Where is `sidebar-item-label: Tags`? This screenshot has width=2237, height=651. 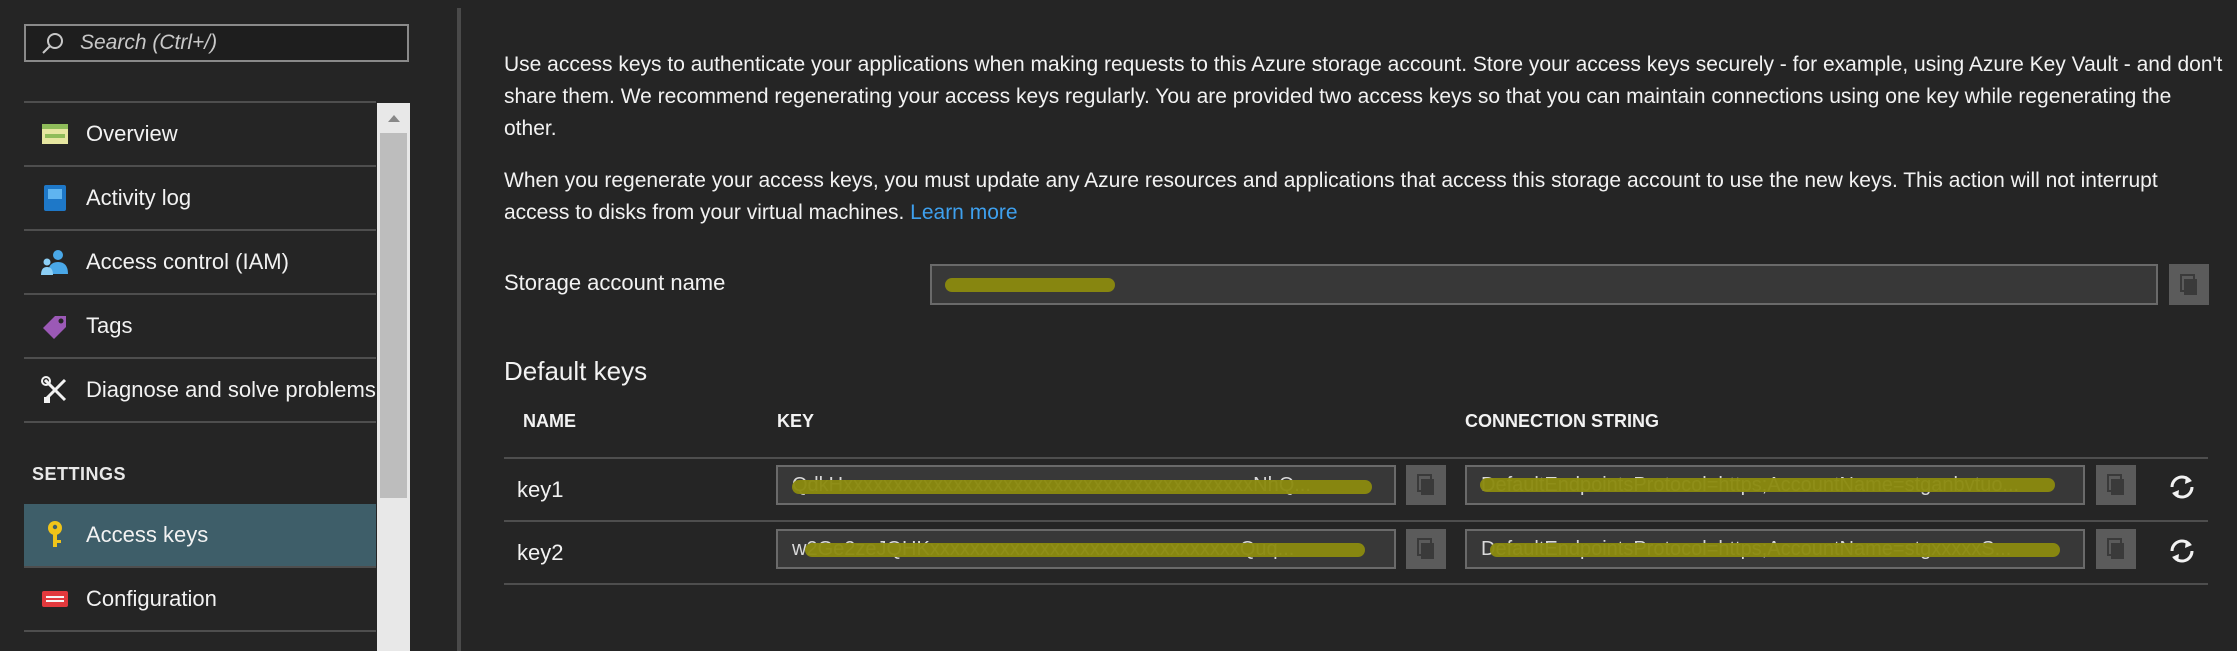
sidebar-item-label: Tags is located at coordinates (109, 325).